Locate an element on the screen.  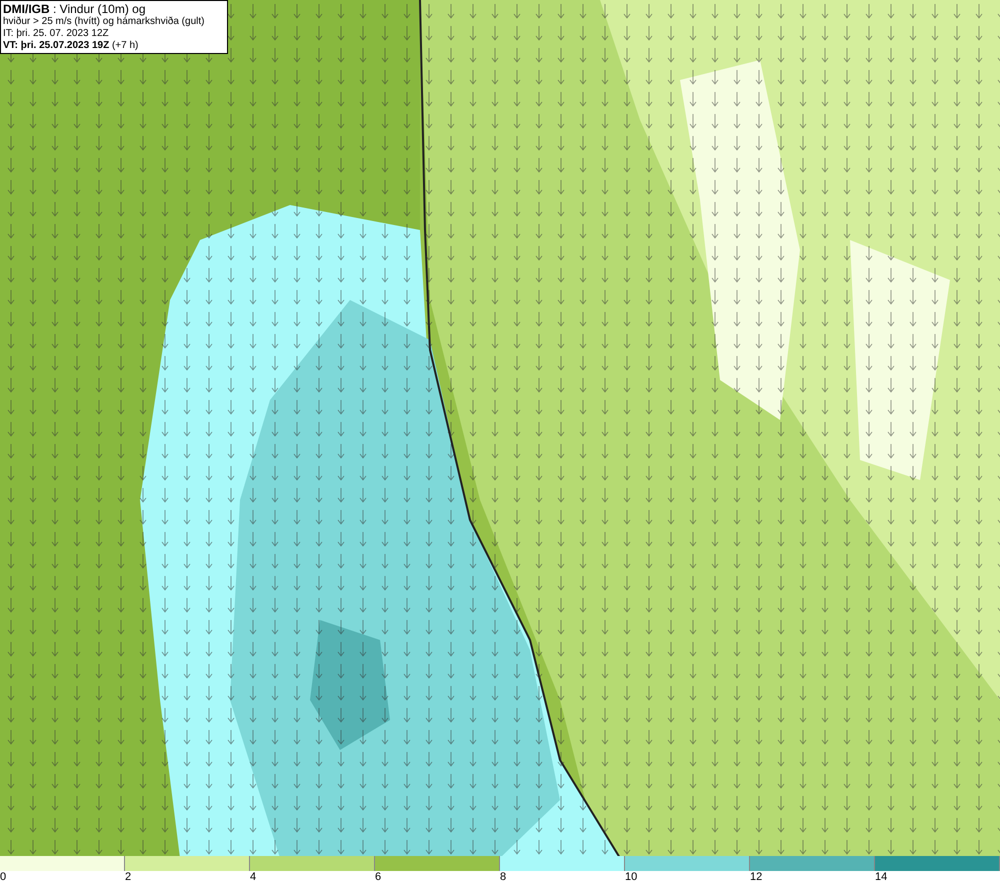
caption-line: hviður > 25 m/s (hvítt) og hámarkshviða (gult) is located at coordinates (104, 22).